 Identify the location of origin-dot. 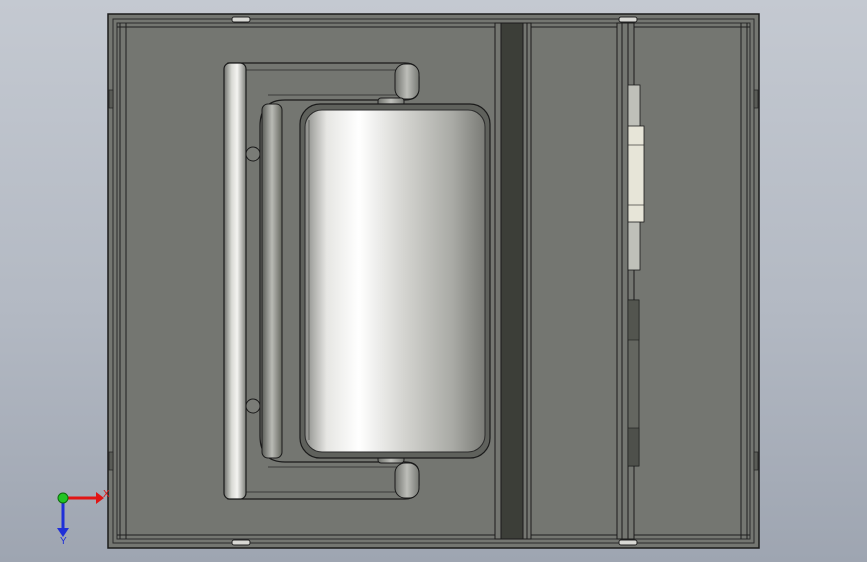
(63, 498).